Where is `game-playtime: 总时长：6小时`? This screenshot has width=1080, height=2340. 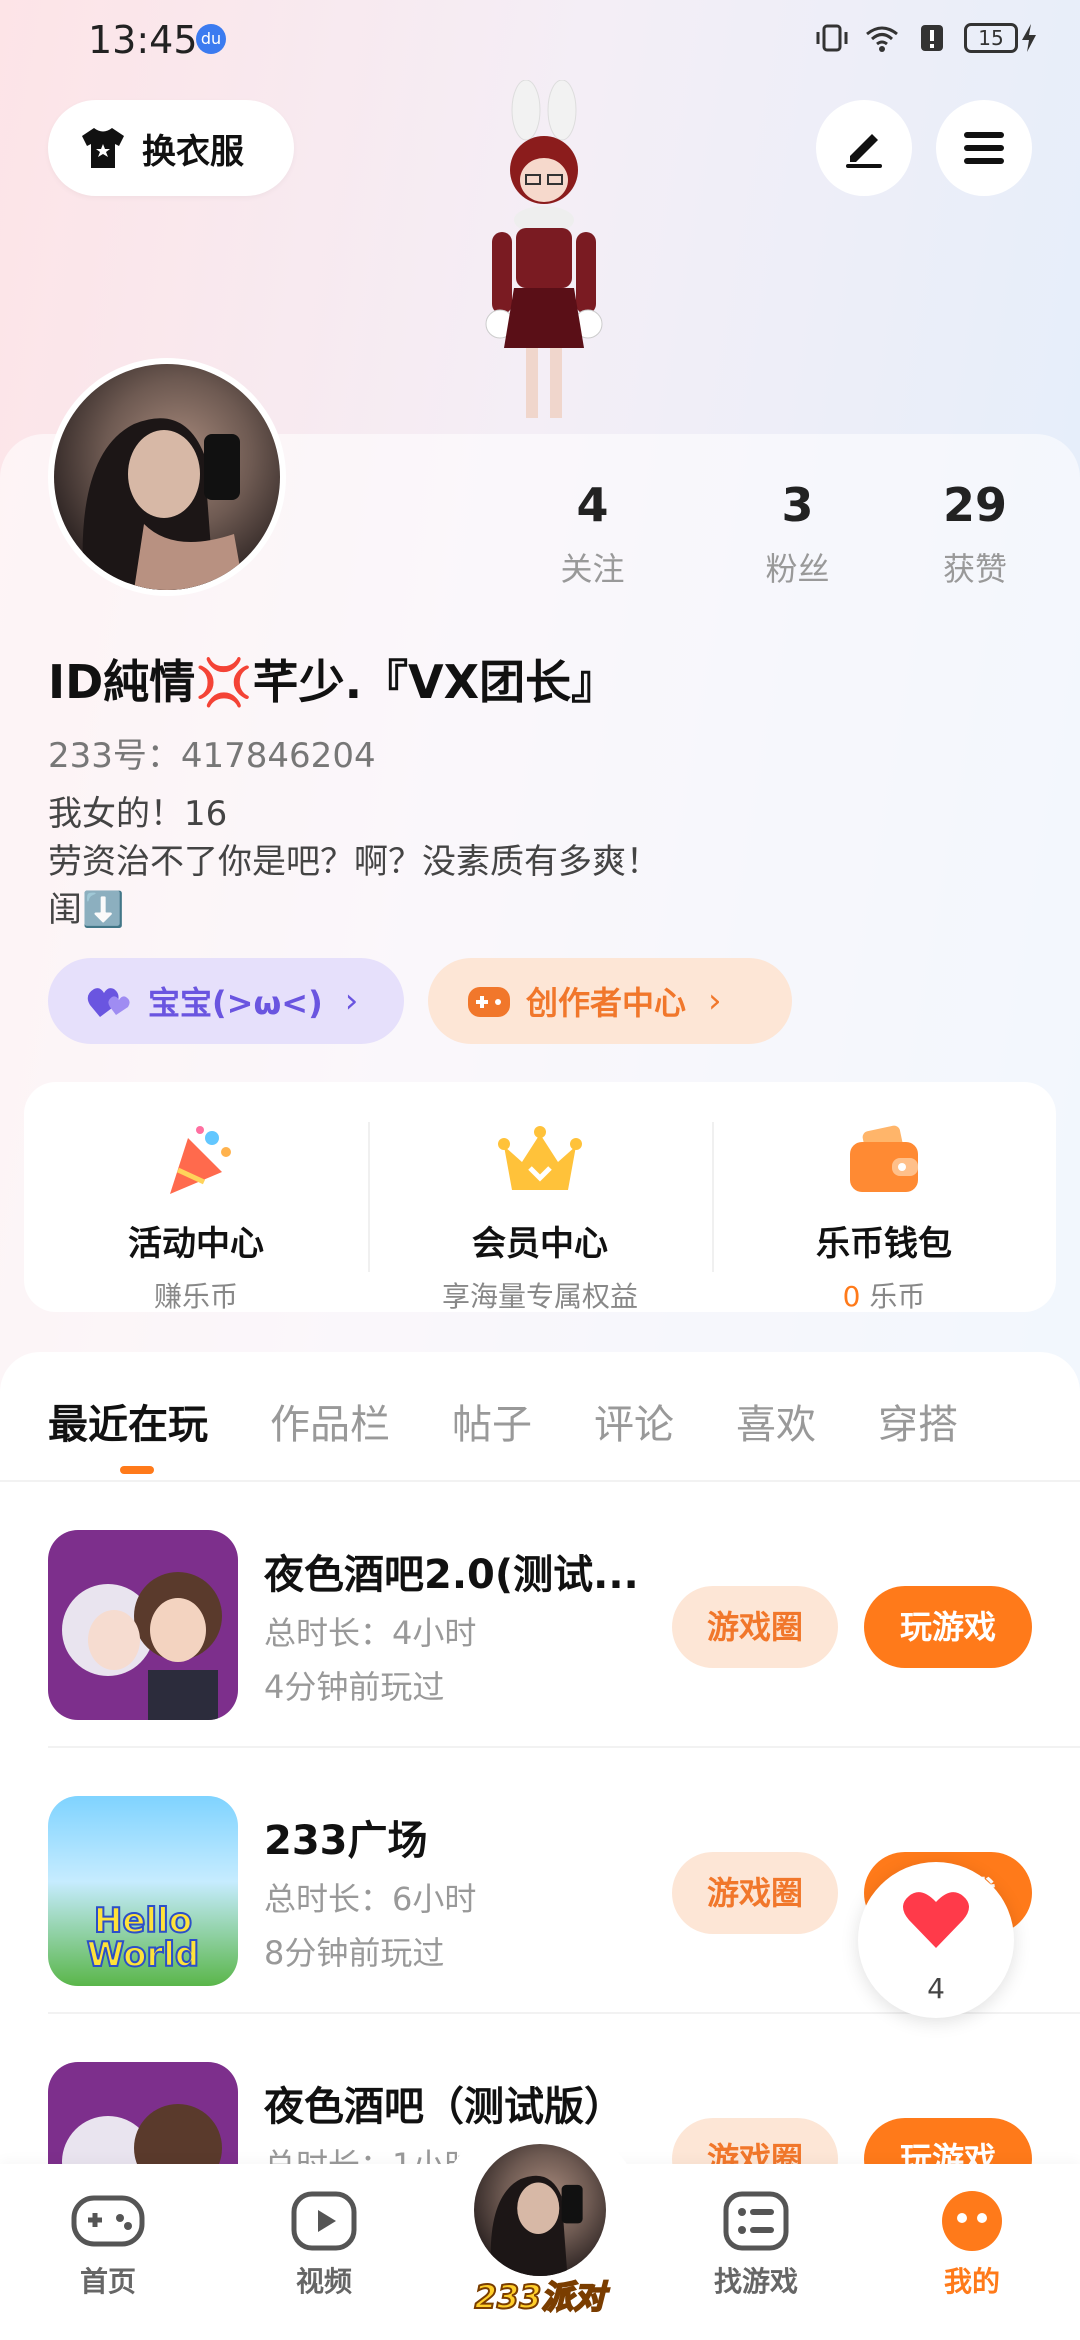 game-playtime: 总时长：6小时 is located at coordinates (370, 1899).